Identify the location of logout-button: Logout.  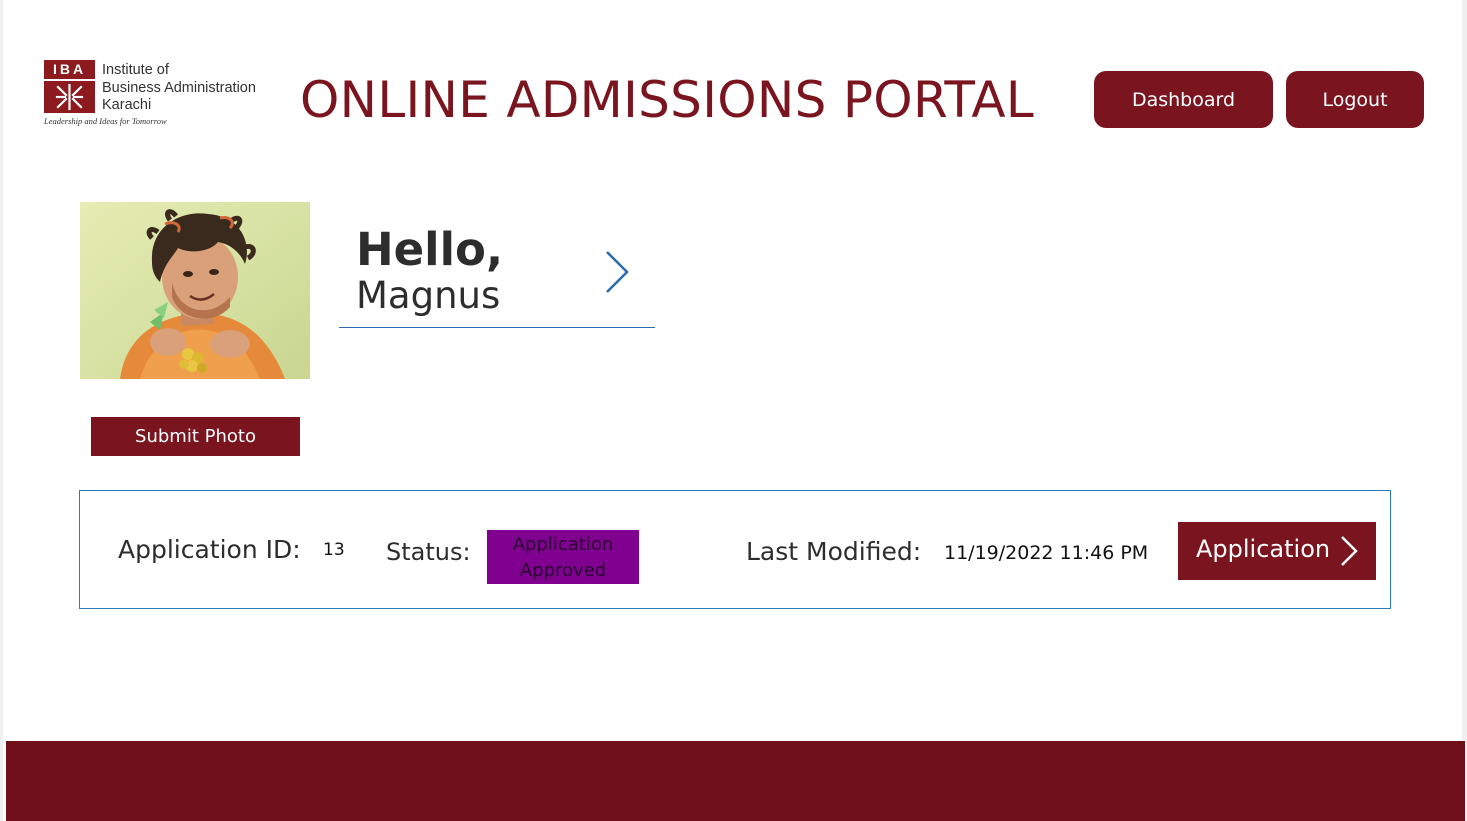
(1355, 99).